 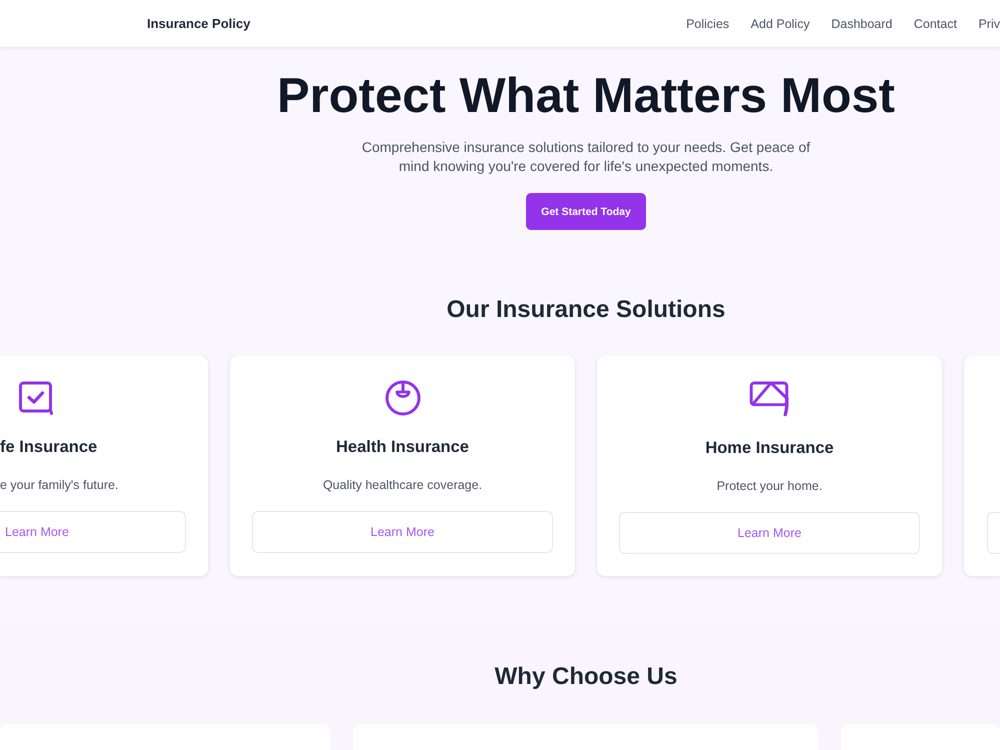 What do you see at coordinates (780, 23) in the screenshot?
I see `nav-link: Add Policy` at bounding box center [780, 23].